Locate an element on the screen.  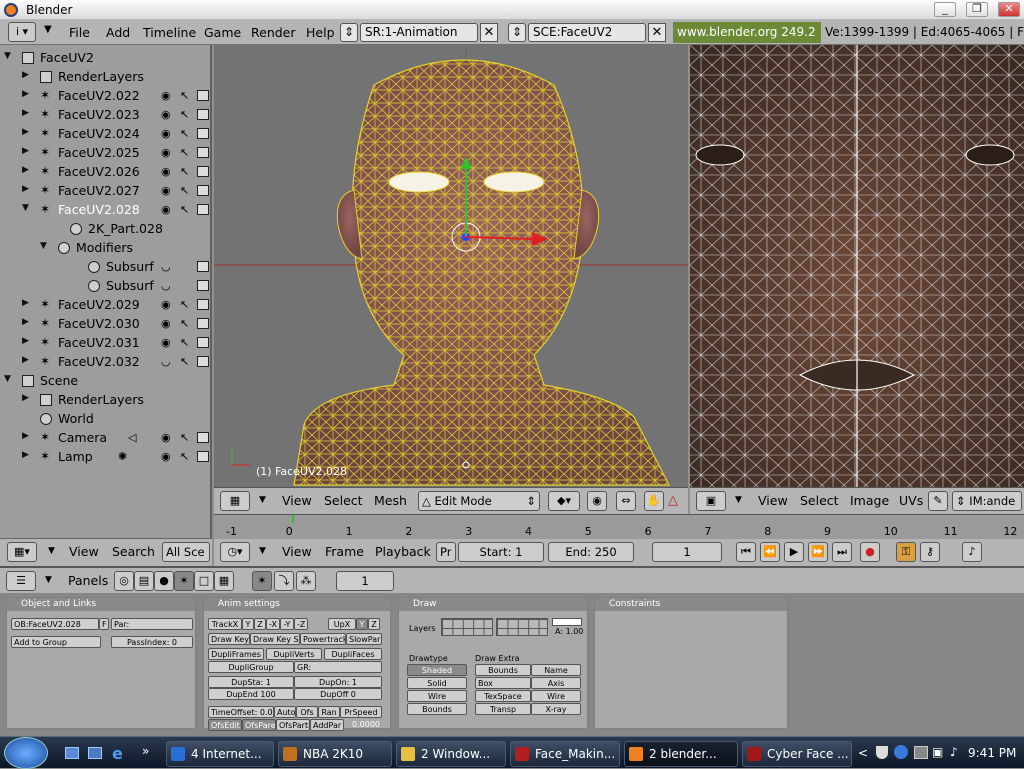
prspeed-button: PrSpeed is located at coordinates (361, 712).